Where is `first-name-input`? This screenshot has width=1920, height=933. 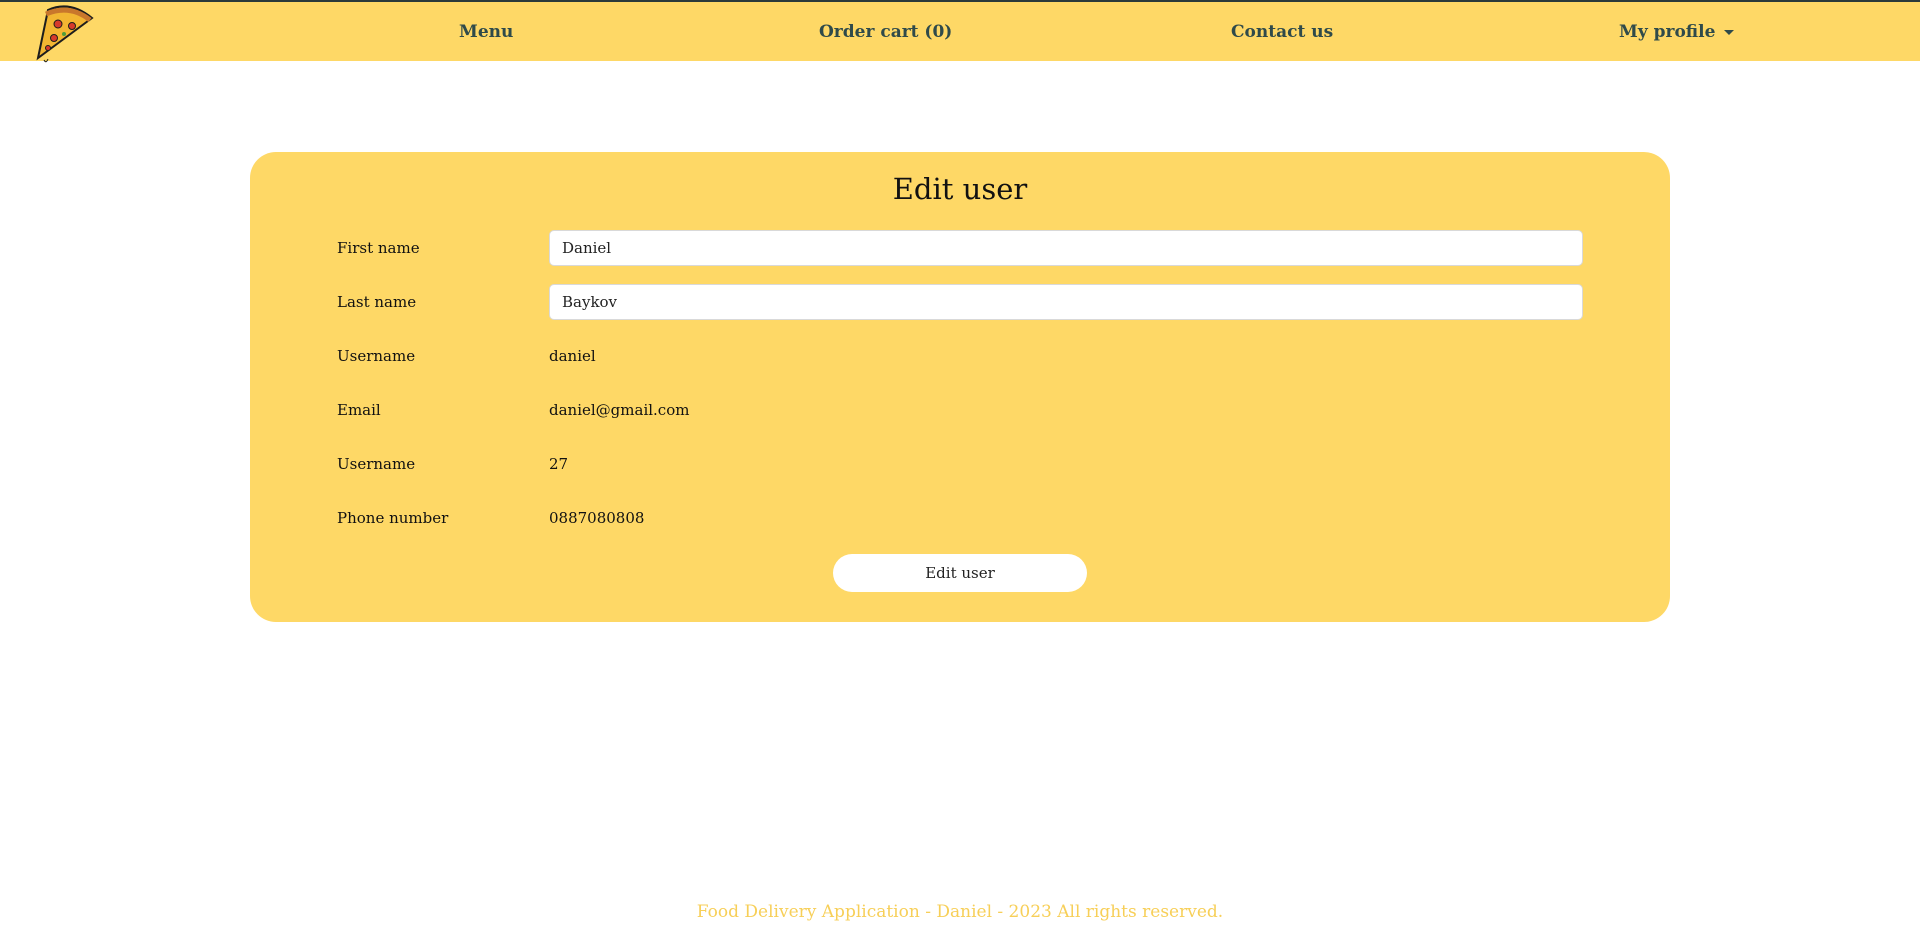 first-name-input is located at coordinates (1066, 248).